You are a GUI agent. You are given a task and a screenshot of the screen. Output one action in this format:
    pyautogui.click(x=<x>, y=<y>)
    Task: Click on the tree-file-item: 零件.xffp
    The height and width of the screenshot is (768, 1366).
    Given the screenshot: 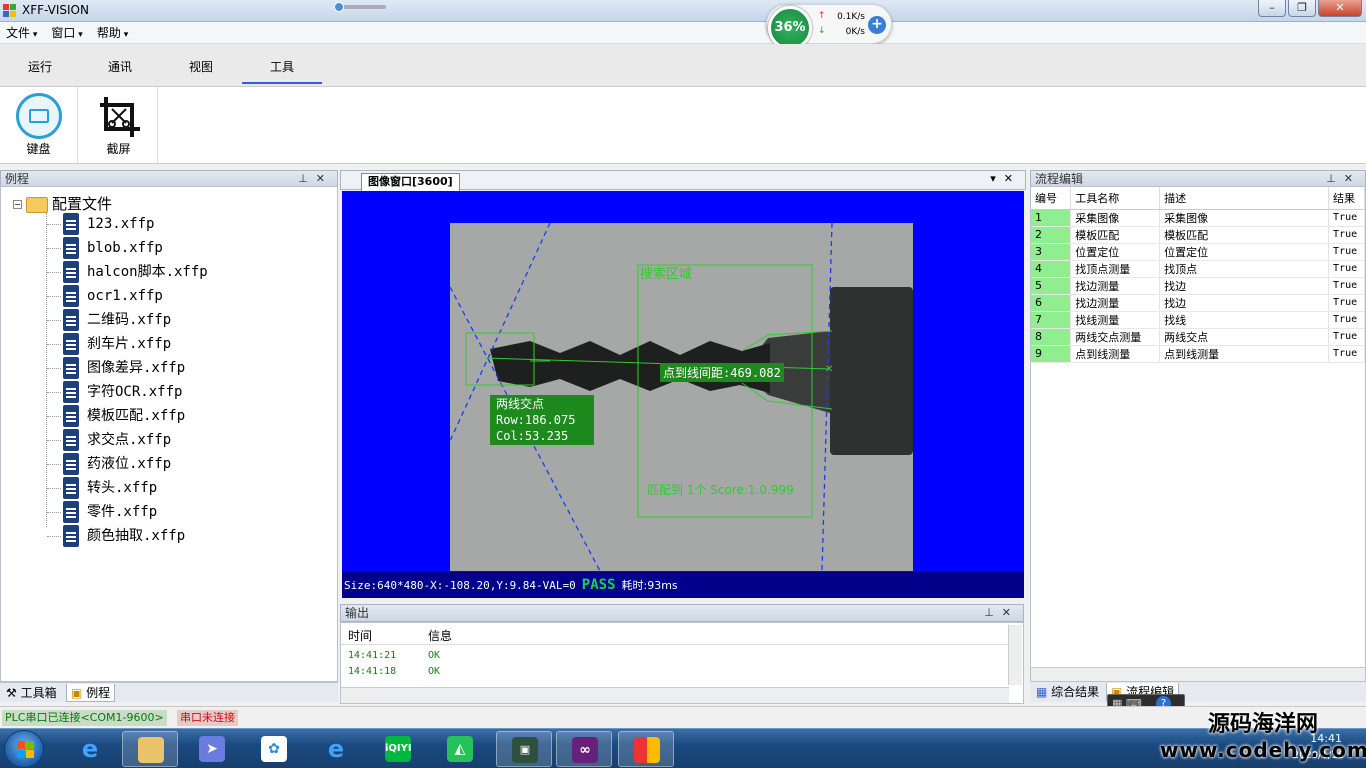 What is the action you would take?
    pyautogui.click(x=101, y=512)
    